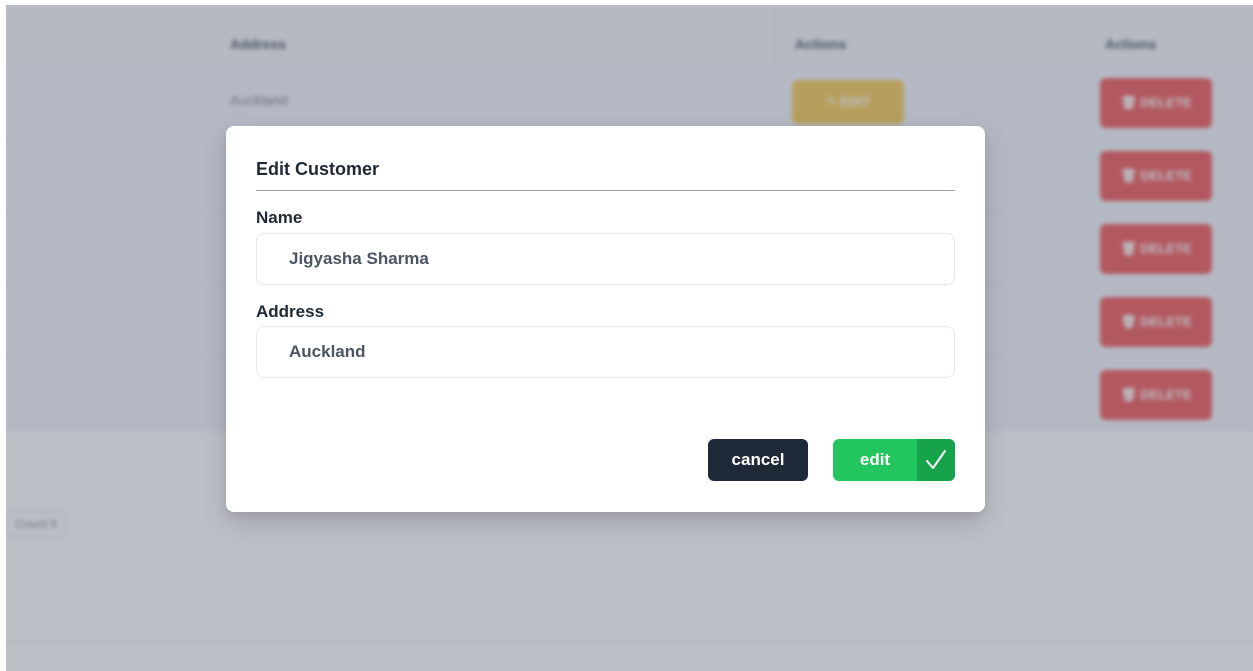 The width and height of the screenshot is (1253, 671). Describe the element at coordinates (290, 311) in the screenshot. I see `address-label: Address` at that location.